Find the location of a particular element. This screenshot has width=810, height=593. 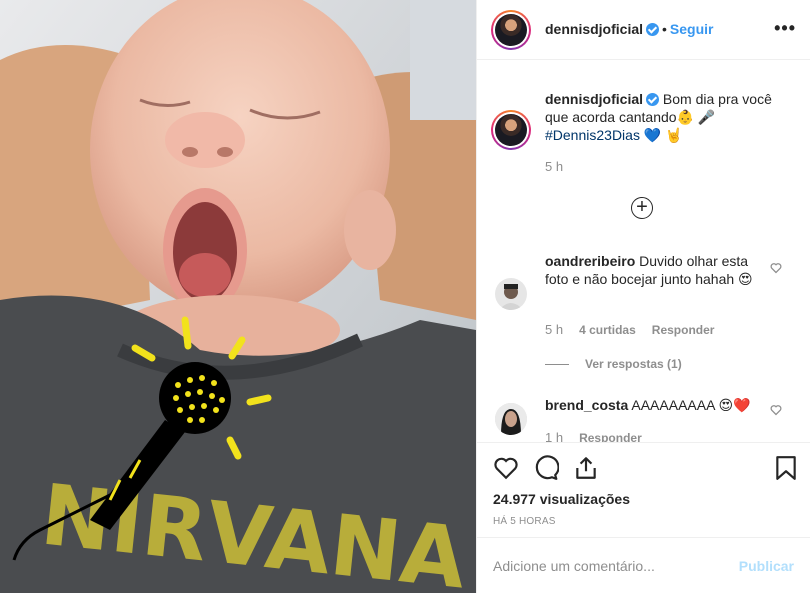

add-comment-bar: Adicione um comentário... Publicar is located at coordinates (643, 565).